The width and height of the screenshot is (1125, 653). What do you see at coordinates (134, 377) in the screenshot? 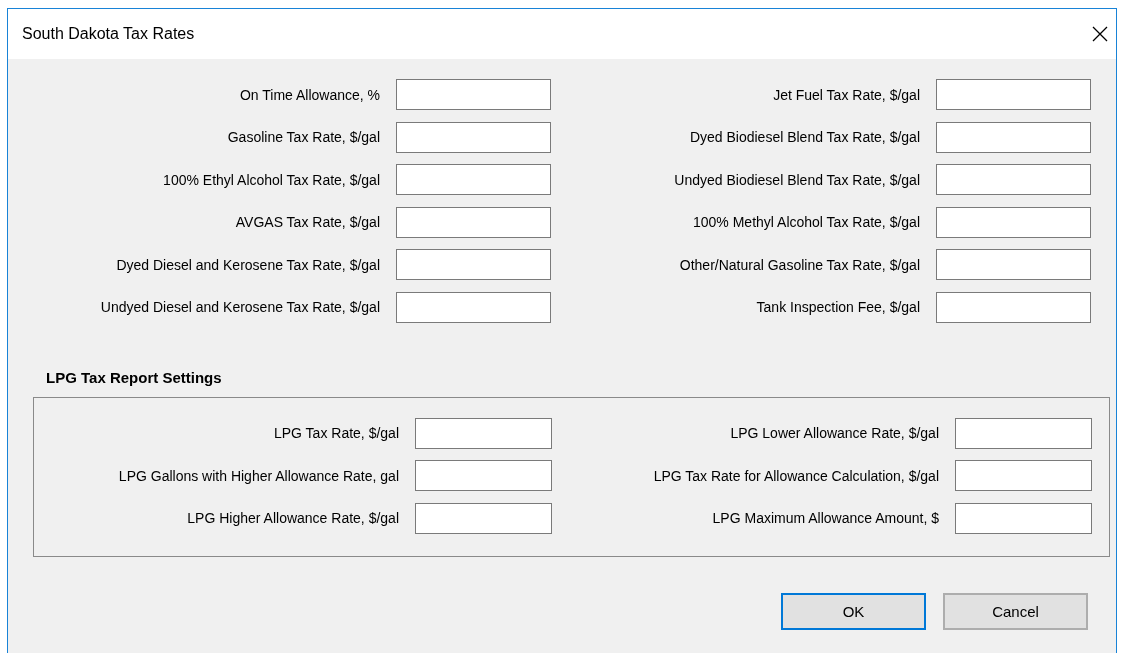
I see `section-title: LPG Tax Report Settings` at bounding box center [134, 377].